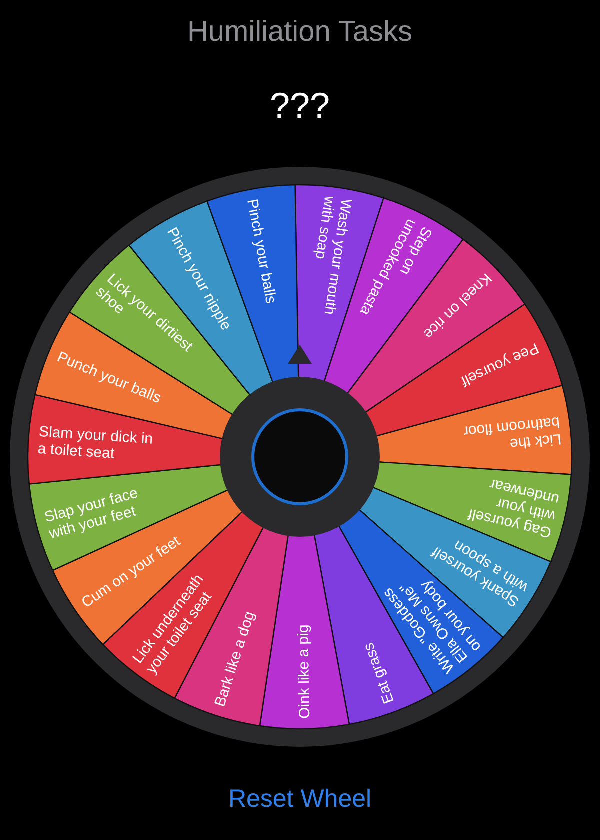  I want to click on segment-label: Oink like a pig, so click(304, 672).